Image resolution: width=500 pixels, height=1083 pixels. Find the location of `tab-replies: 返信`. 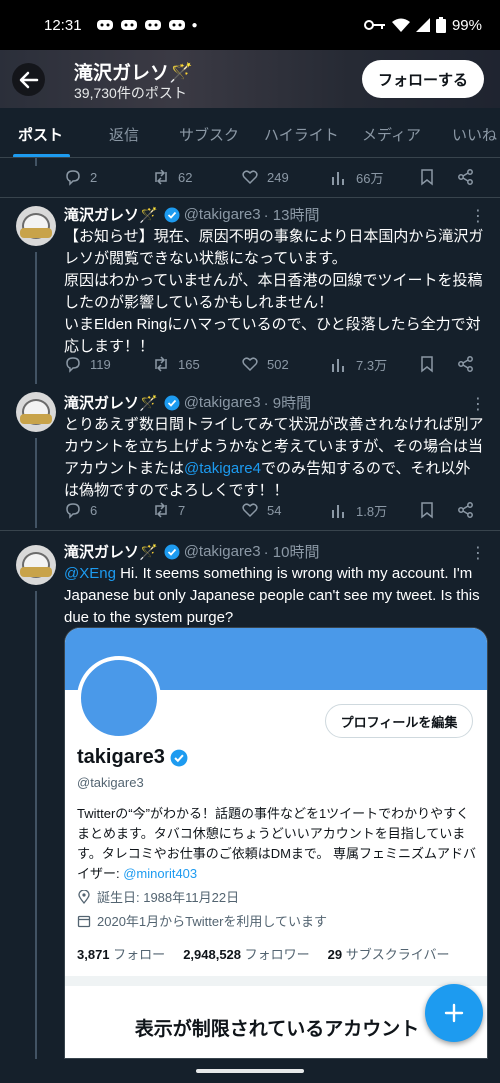

tab-replies: 返信 is located at coordinates (124, 134).